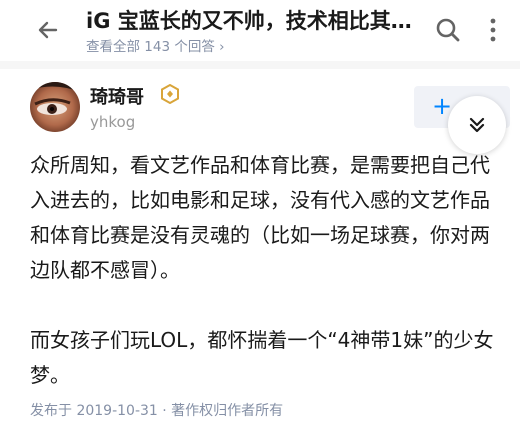 The height and width of the screenshot is (432, 520). I want to click on answer-meta: 发布于 2019-10-31 · 著作权归作者所有, so click(157, 411).